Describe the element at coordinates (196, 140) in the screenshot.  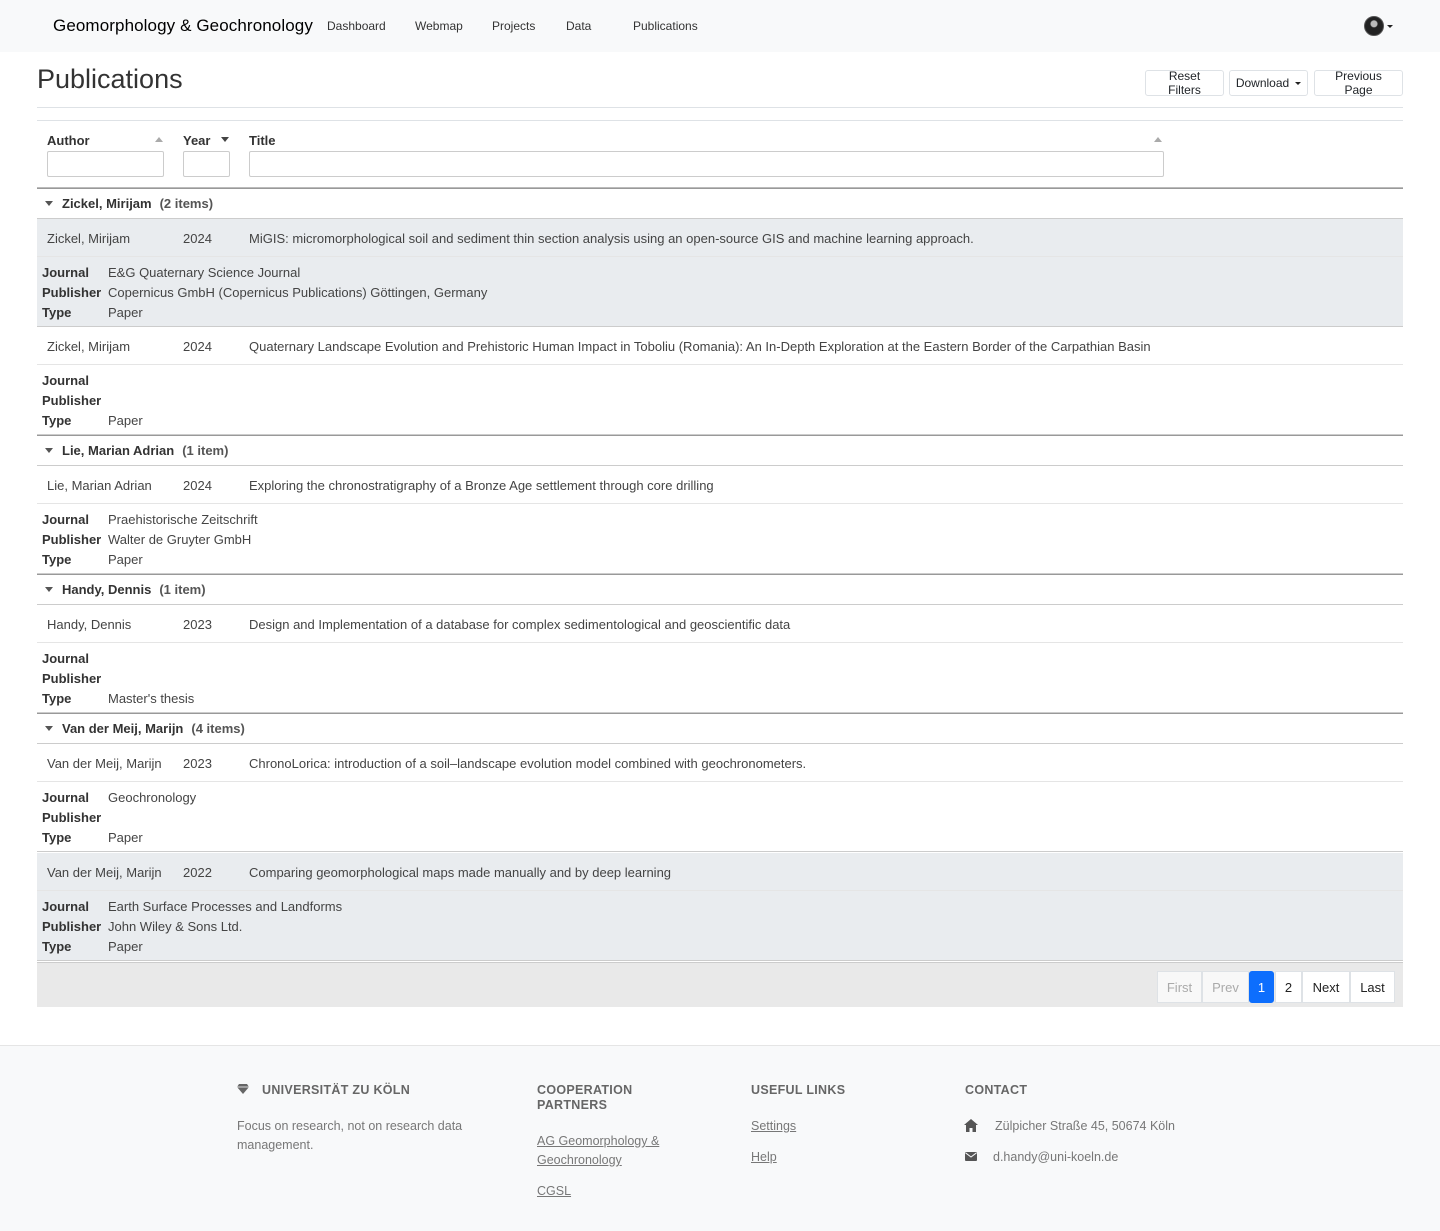
I see `column-header-year: Year` at that location.